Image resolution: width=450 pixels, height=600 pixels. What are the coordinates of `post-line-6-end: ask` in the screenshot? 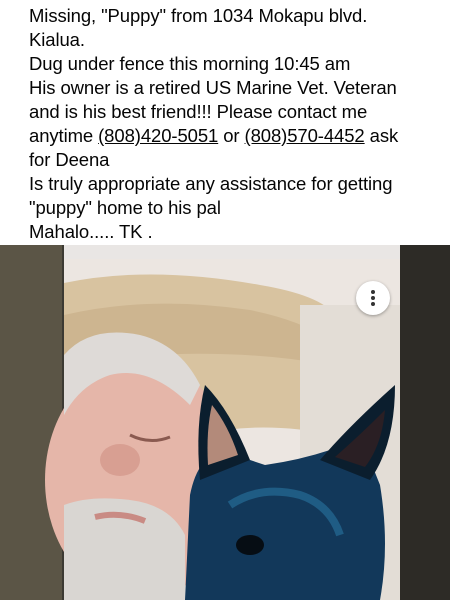 It's located at (381, 135).